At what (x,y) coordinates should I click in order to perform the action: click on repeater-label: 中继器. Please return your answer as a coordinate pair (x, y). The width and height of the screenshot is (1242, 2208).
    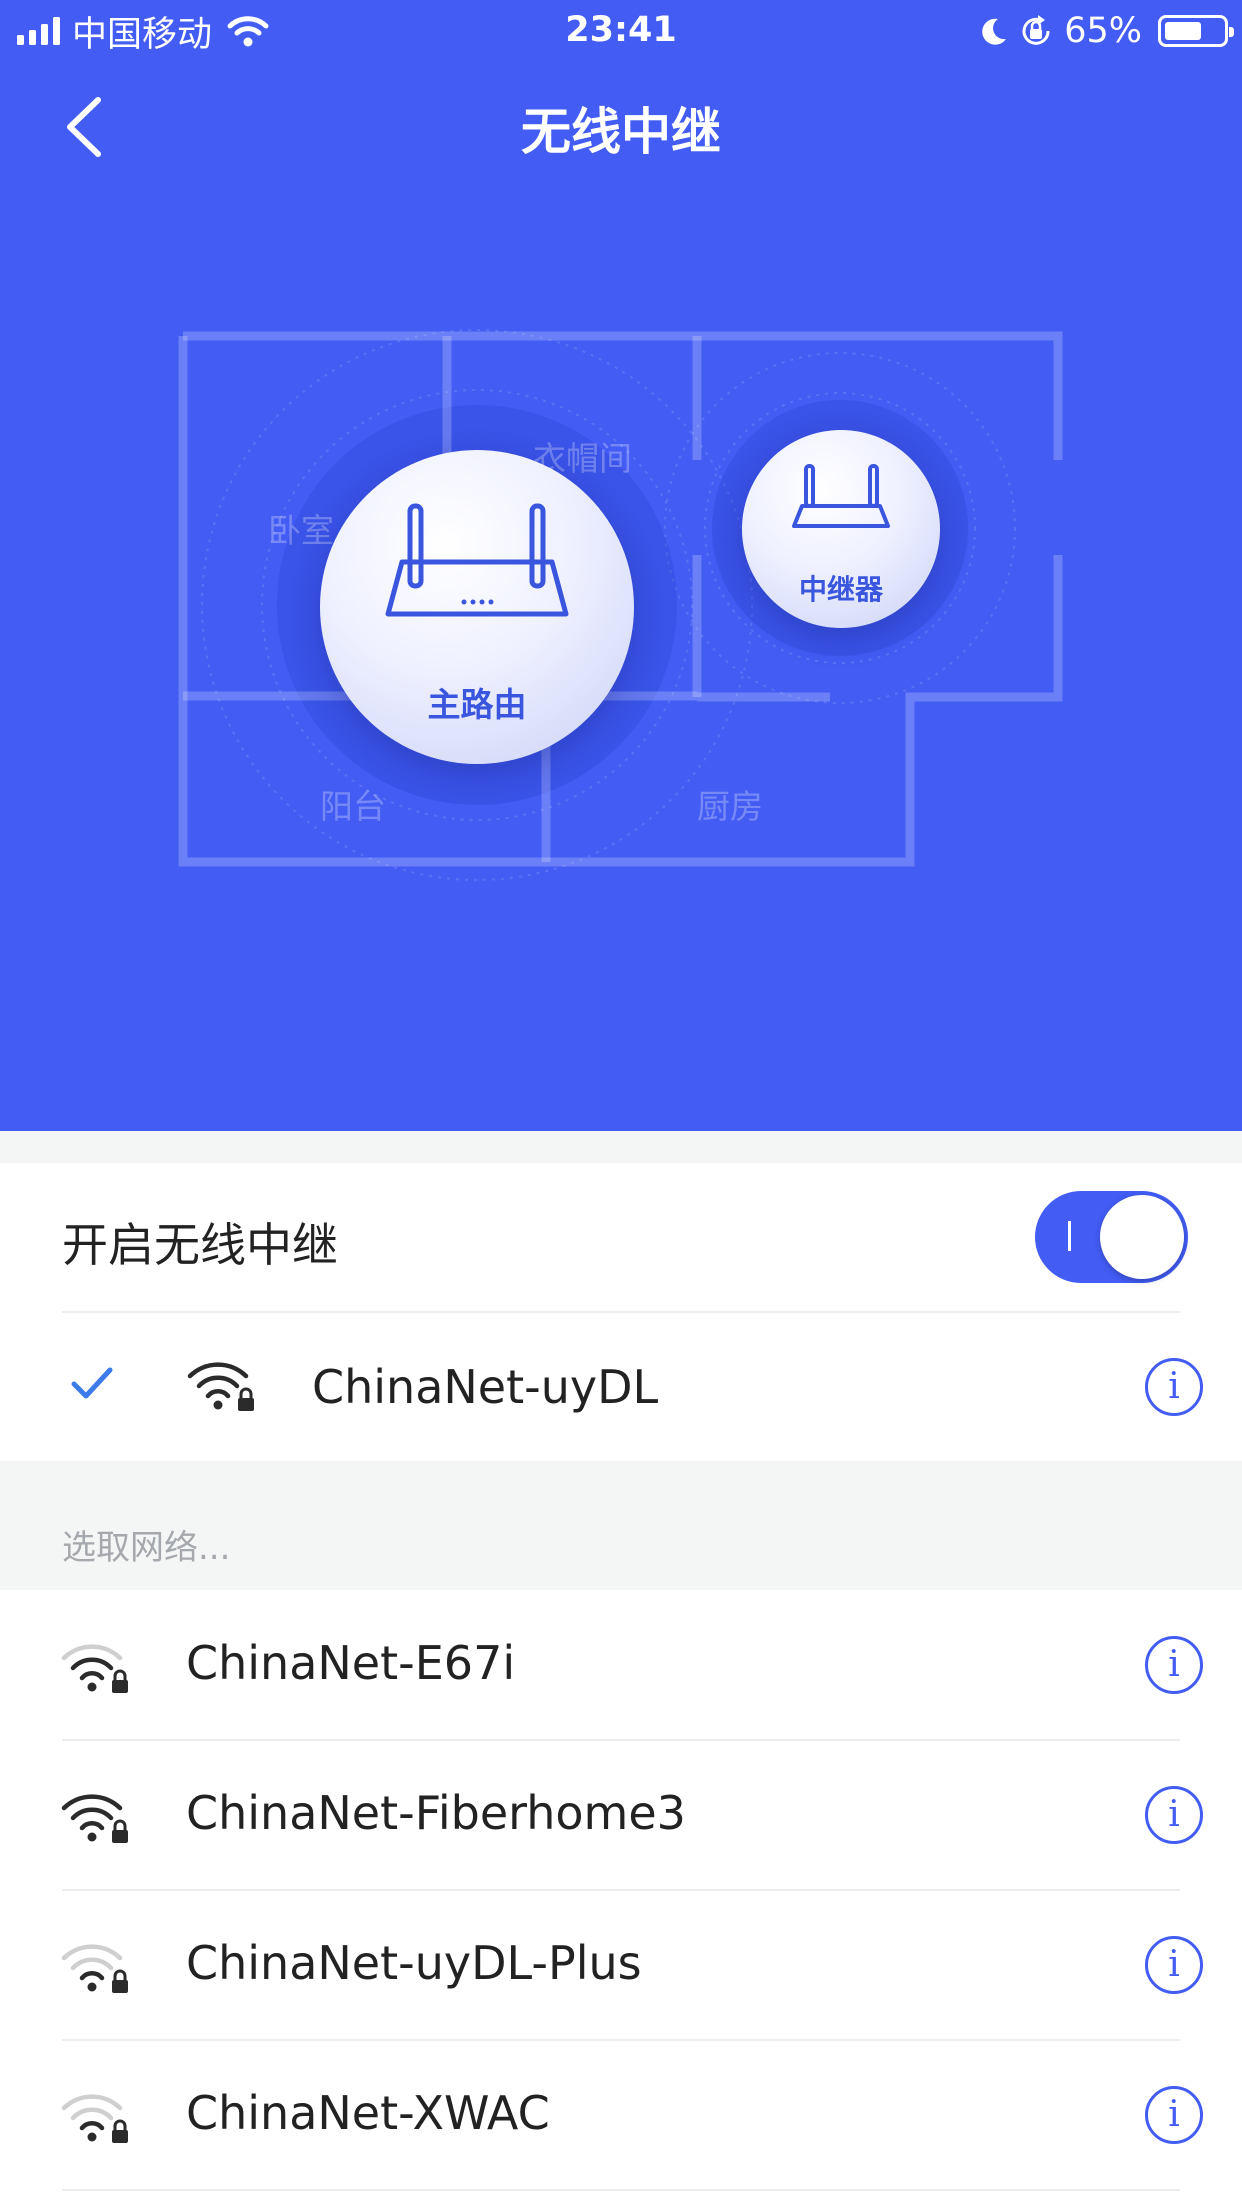
    Looking at the image, I should click on (840, 589).